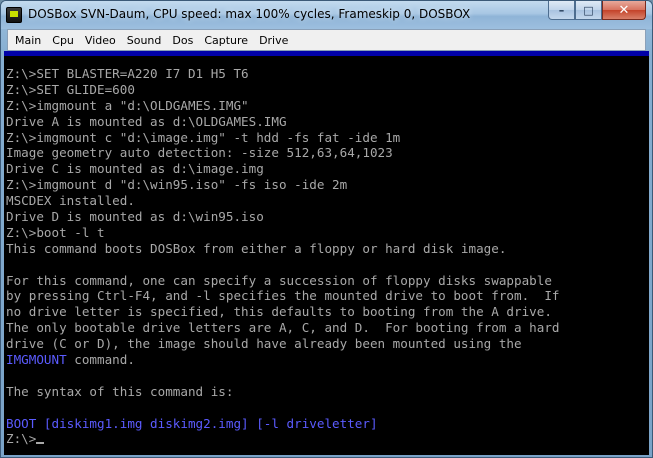  What do you see at coordinates (283, 439) in the screenshot?
I see `prompt-line: Z:\>` at bounding box center [283, 439].